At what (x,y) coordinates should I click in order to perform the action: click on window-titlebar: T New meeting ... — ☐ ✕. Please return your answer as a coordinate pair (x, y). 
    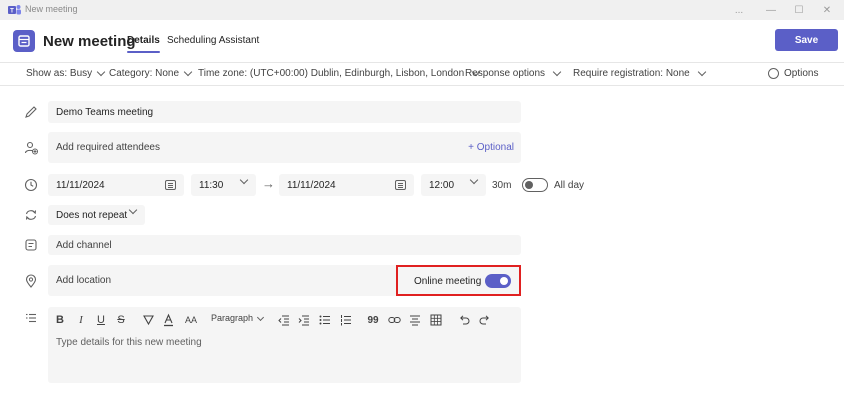
    Looking at the image, I should click on (422, 10).